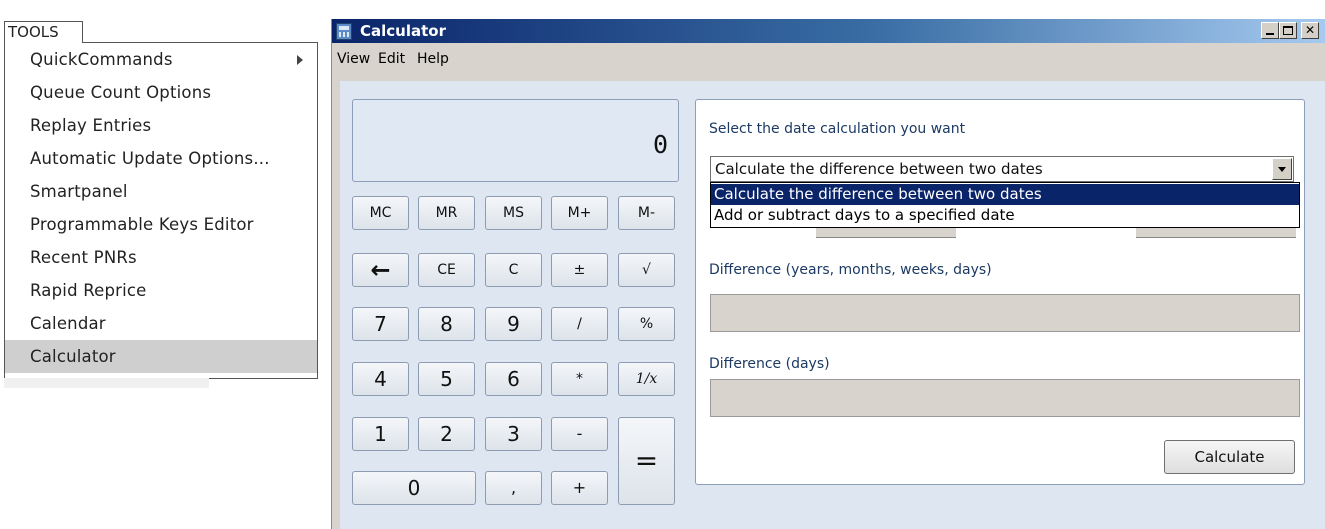 Image resolution: width=1325 pixels, height=529 pixels. I want to click on menu-view: View, so click(353, 59).